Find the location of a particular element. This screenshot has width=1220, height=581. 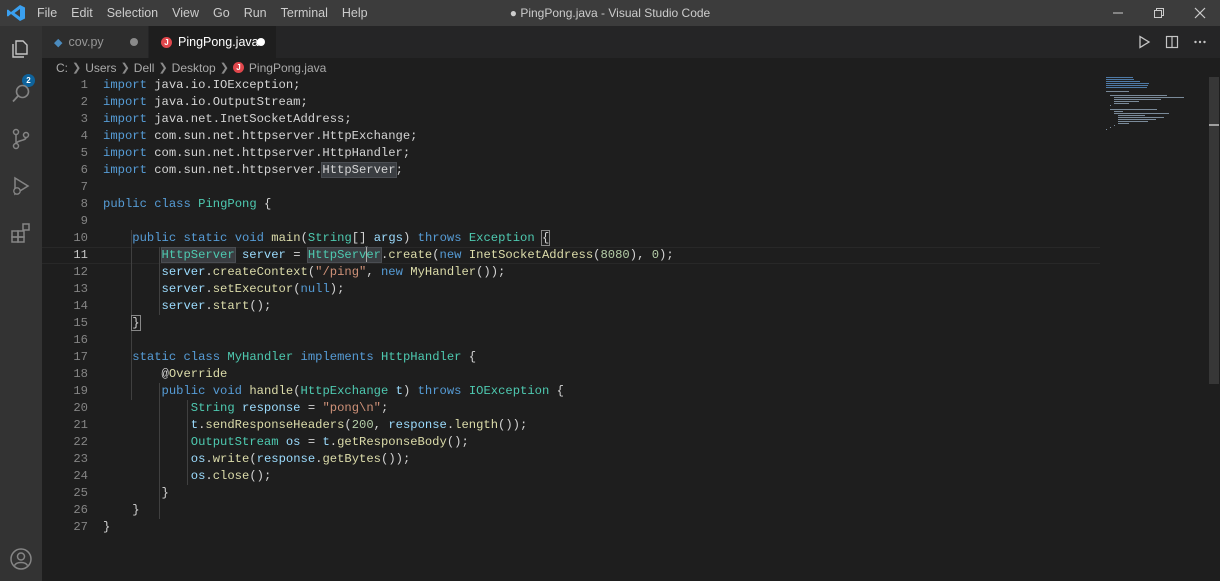

code-line: OutputStream os = t.getResponseBody(); is located at coordinates (603, 442).